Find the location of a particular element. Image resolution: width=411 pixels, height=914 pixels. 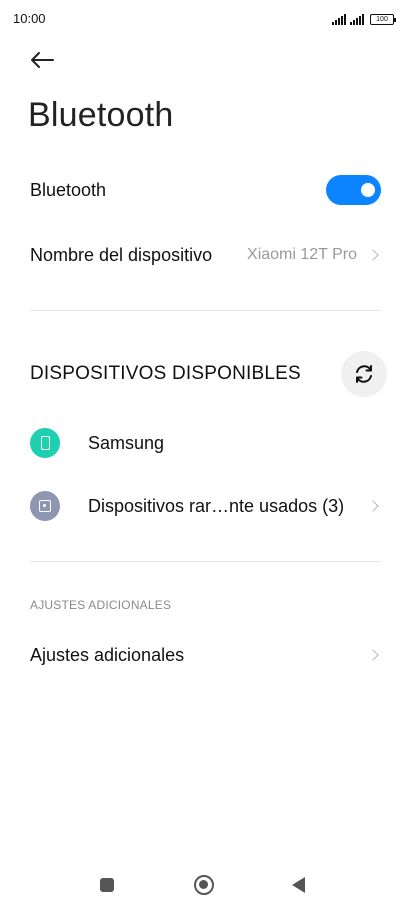

refresh-icon is located at coordinates (364, 374).